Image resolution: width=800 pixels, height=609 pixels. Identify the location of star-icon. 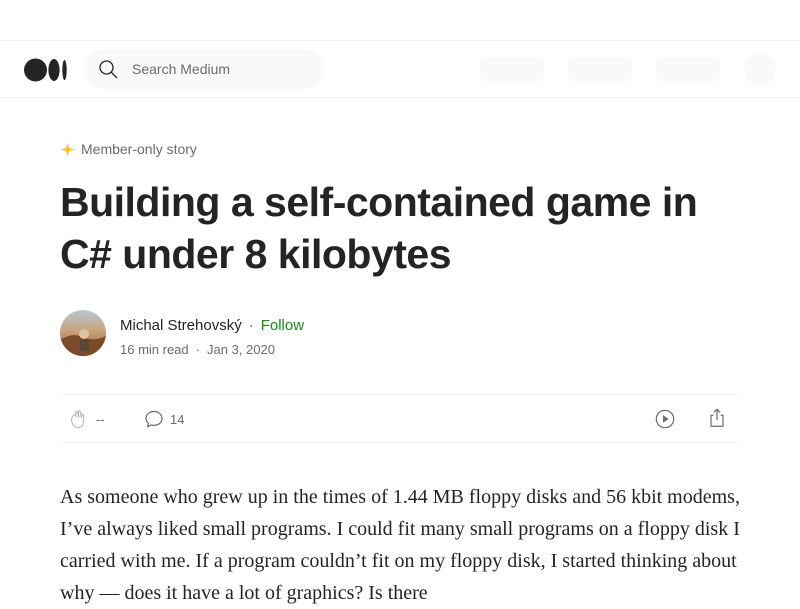
(67, 149).